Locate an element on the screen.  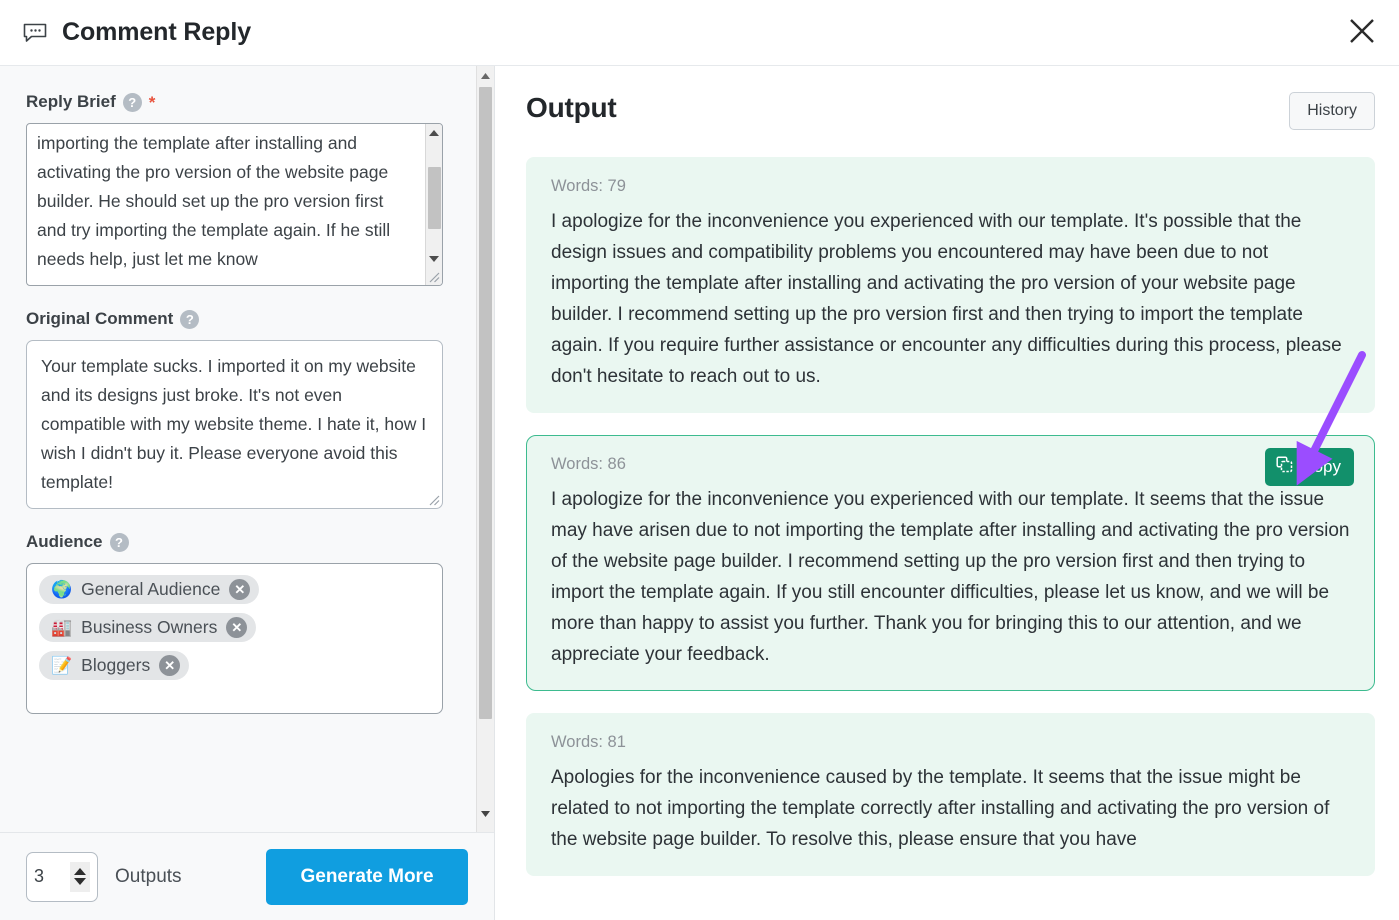
audience-chip-label: Bloggers is located at coordinates (116, 665).